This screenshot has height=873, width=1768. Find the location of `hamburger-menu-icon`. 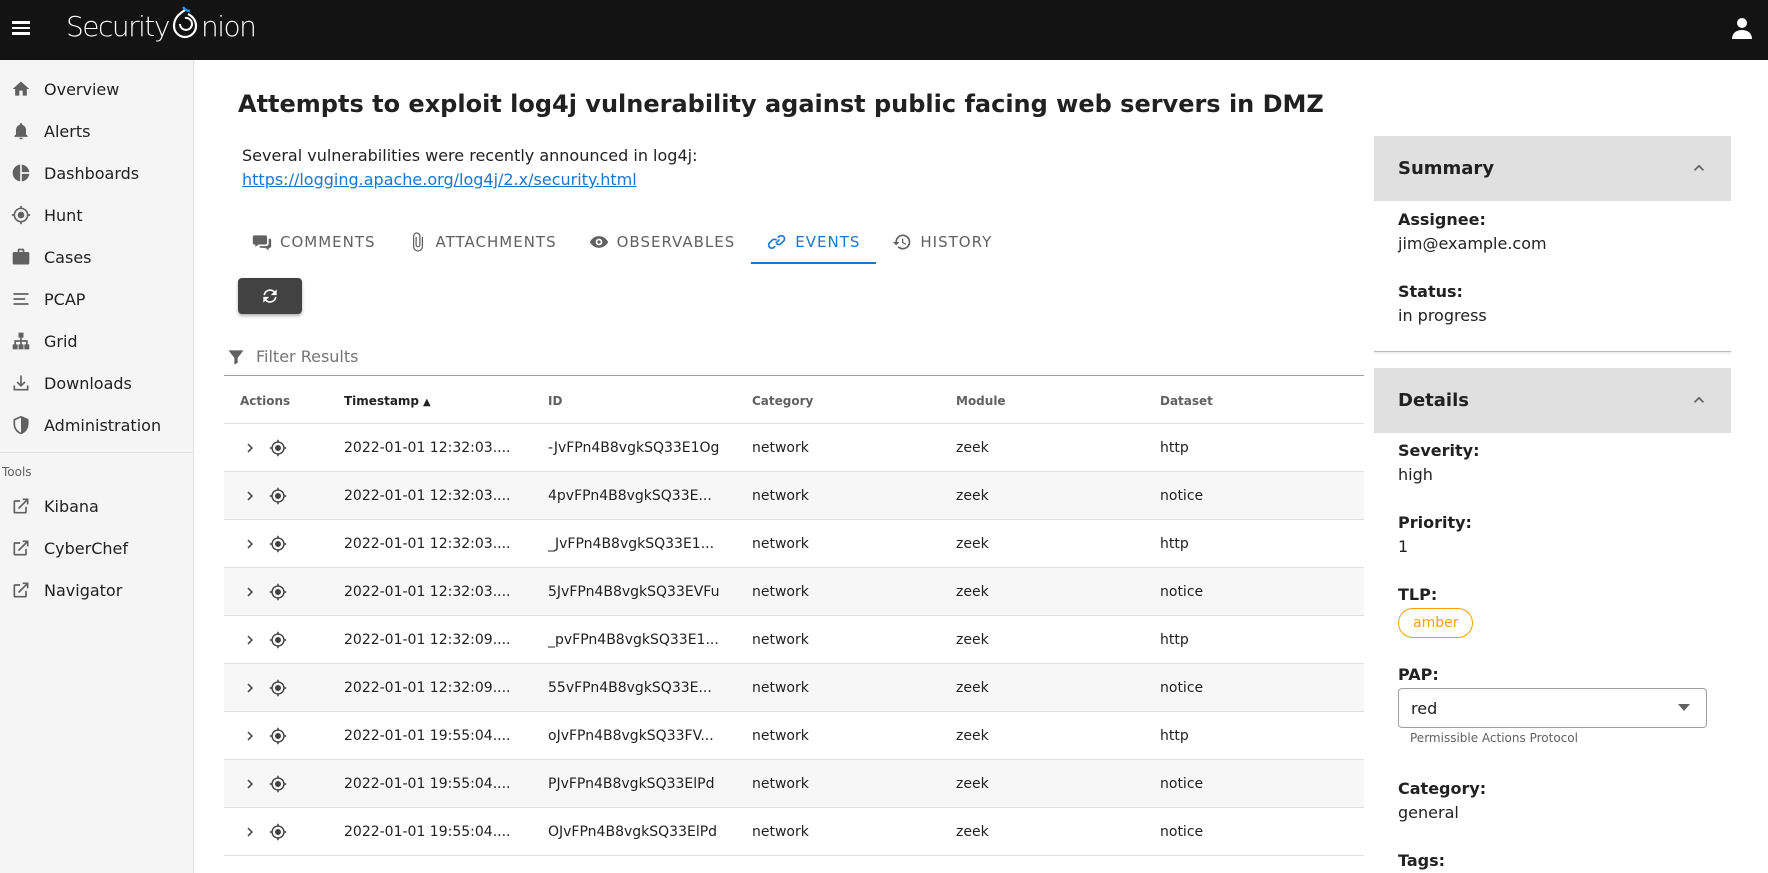

hamburger-menu-icon is located at coordinates (22, 29).